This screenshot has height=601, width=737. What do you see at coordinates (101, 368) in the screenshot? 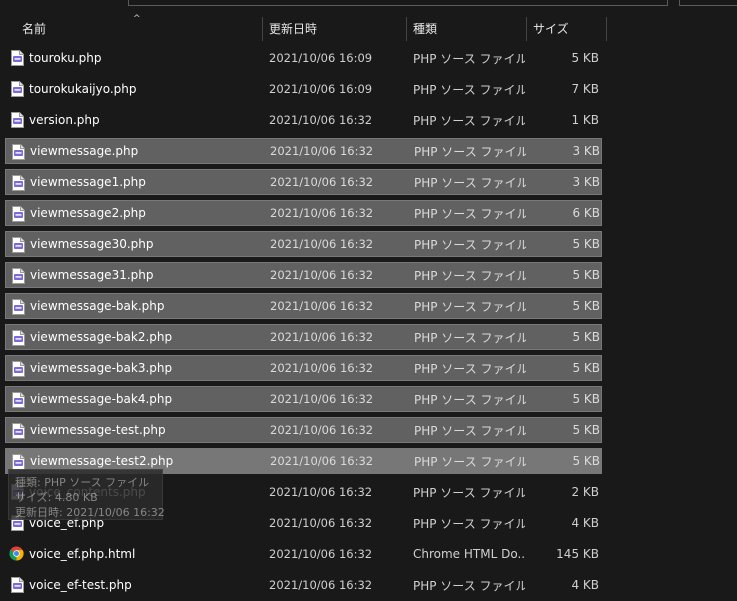
I see `file-name: viewmessage-bak3.php` at bounding box center [101, 368].